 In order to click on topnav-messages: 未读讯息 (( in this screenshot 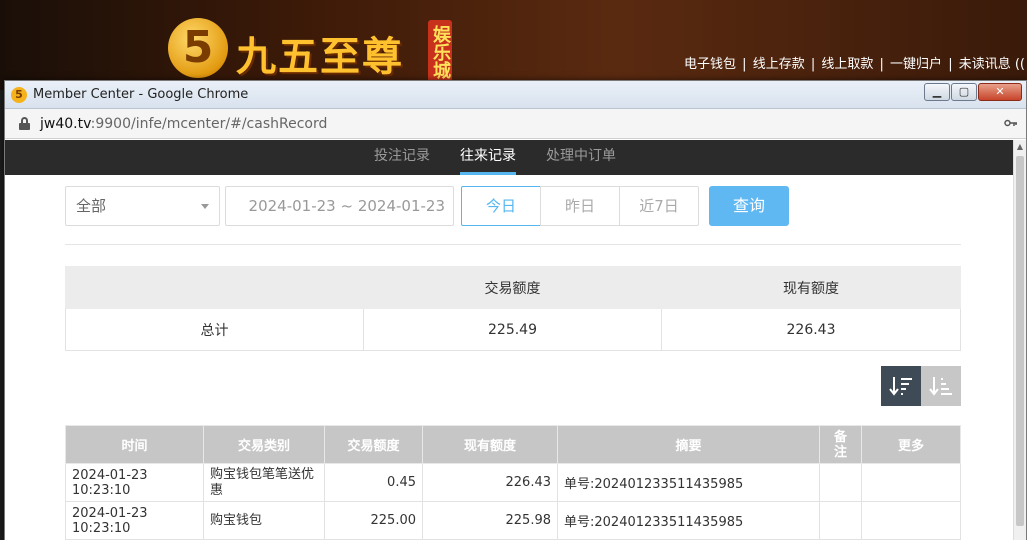, I will do `click(992, 64)`.